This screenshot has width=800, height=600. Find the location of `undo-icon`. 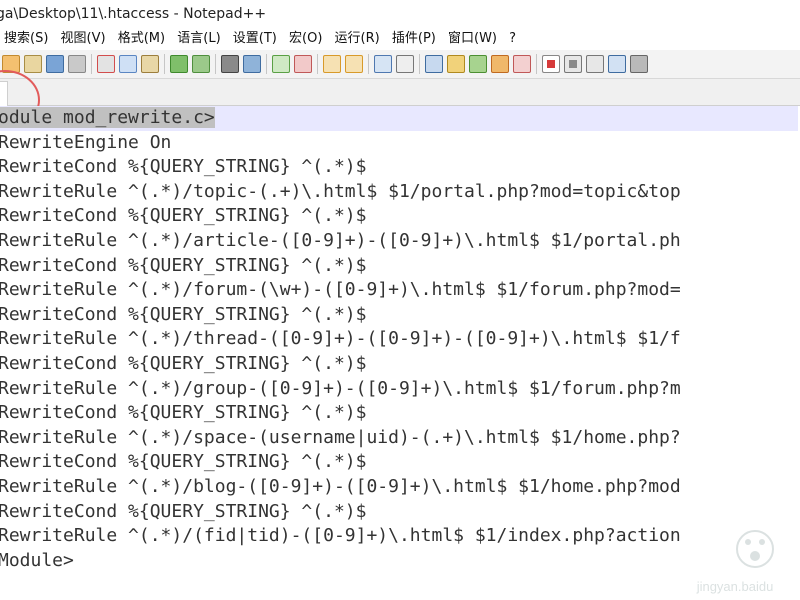

undo-icon is located at coordinates (179, 64).